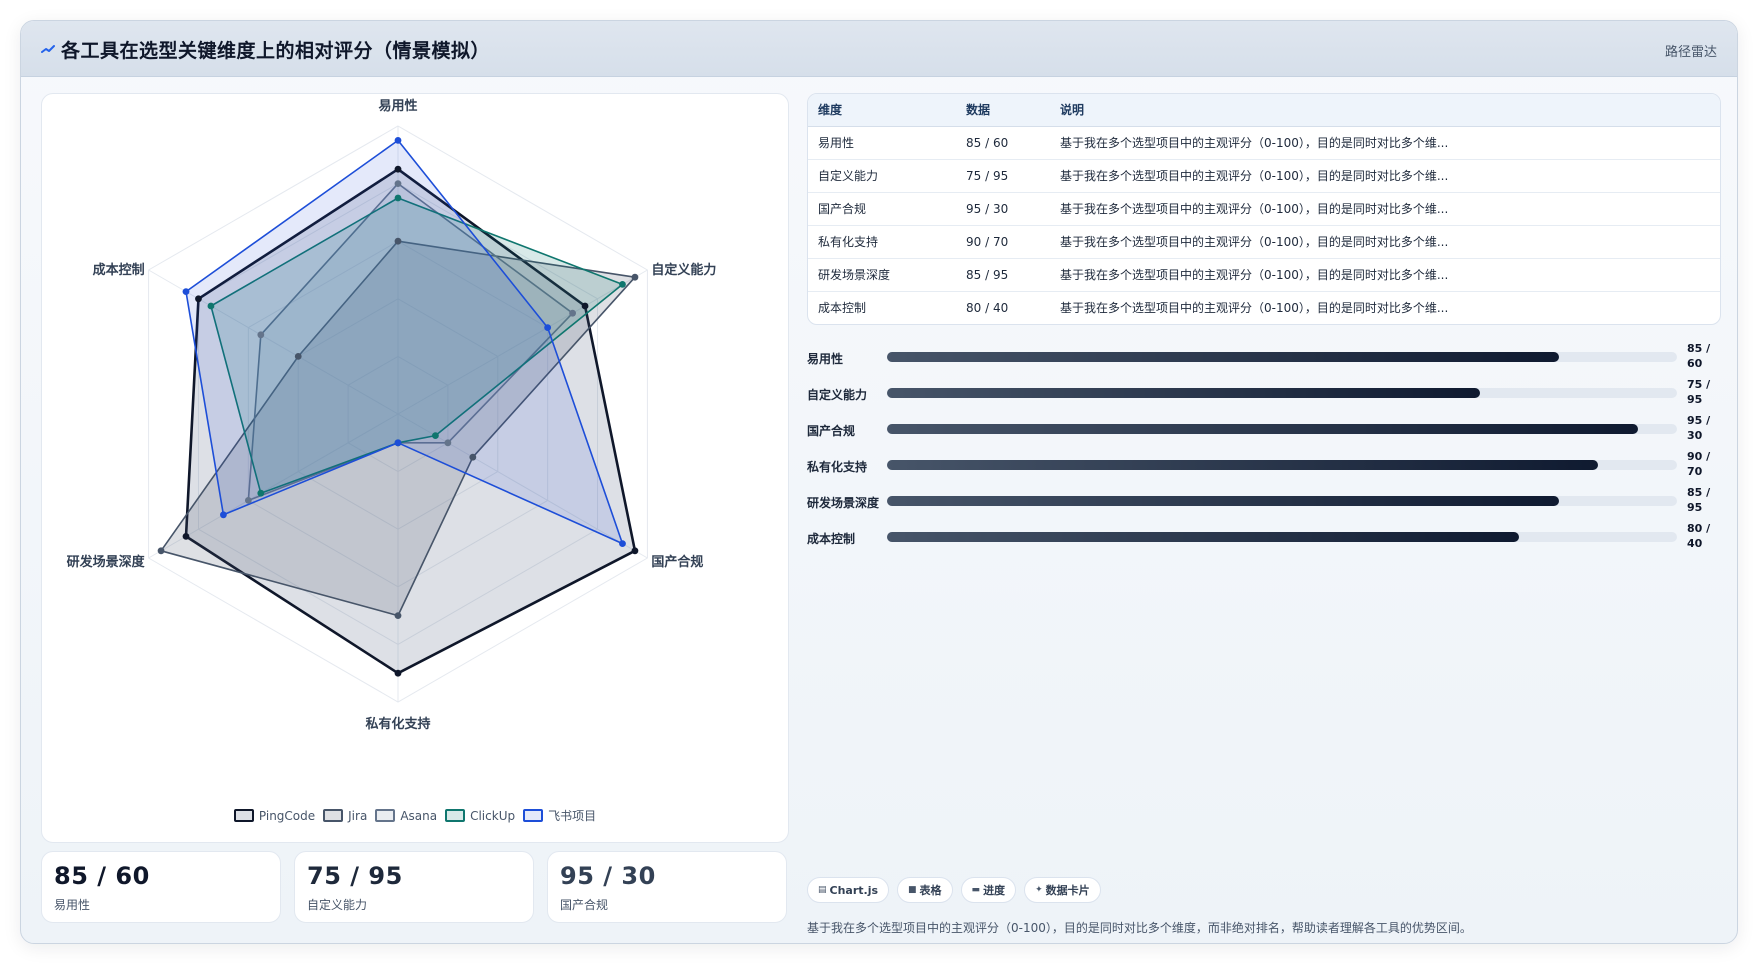  I want to click on column-header-data: 数据, so click(1003, 110).